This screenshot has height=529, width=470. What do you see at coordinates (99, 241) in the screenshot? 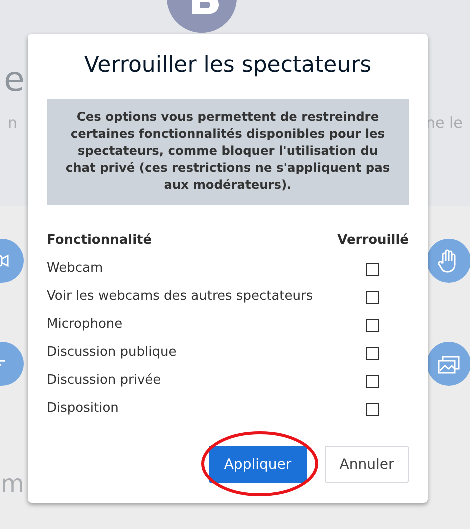
I see `column-header: Fonctionnalité` at bounding box center [99, 241].